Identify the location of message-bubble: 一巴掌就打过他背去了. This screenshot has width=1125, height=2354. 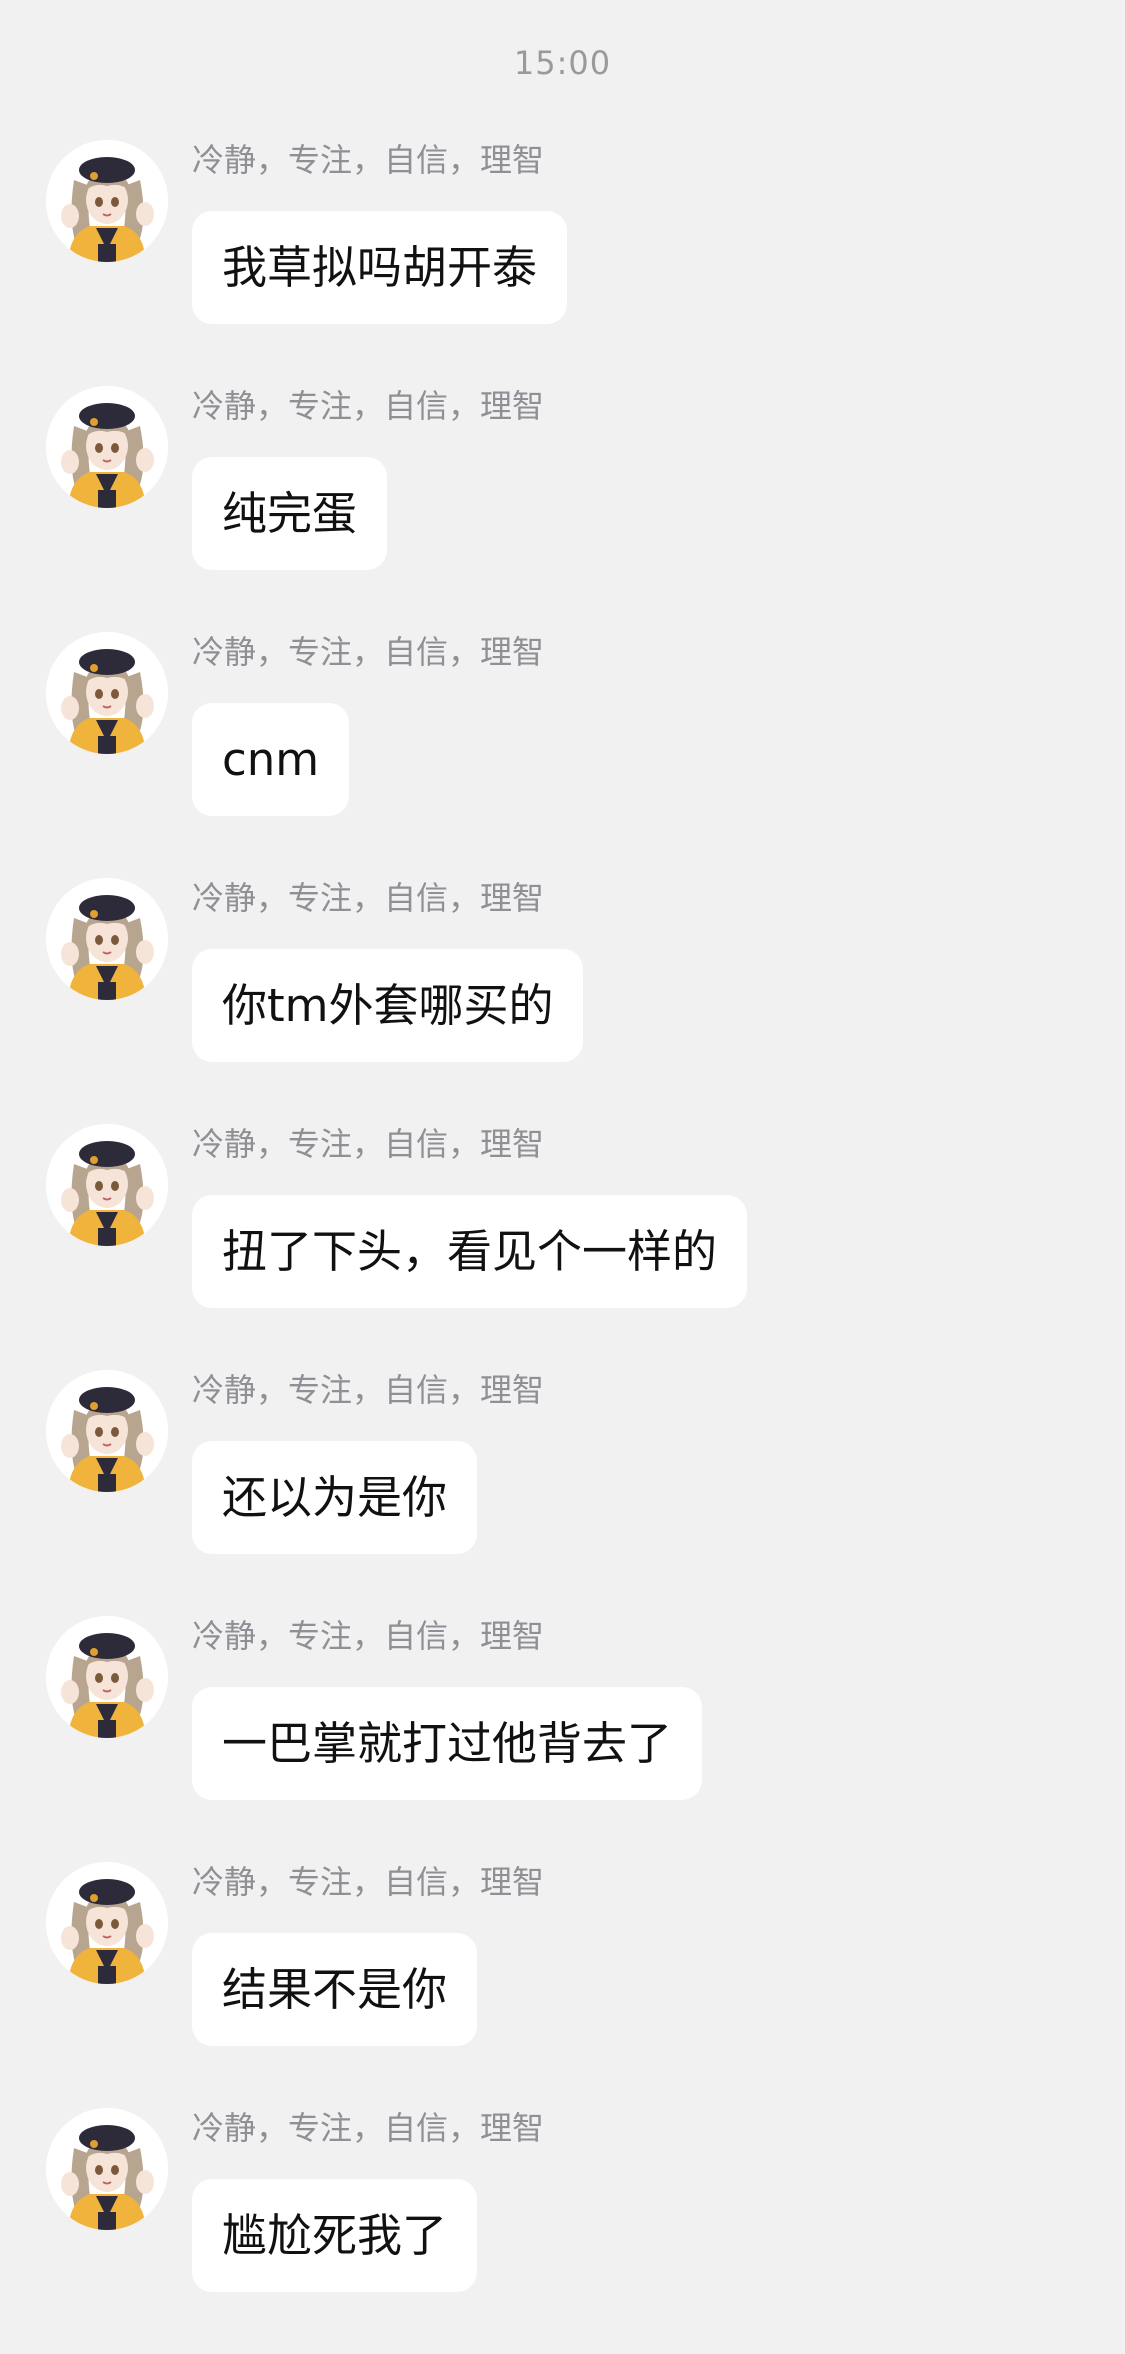
(447, 1743).